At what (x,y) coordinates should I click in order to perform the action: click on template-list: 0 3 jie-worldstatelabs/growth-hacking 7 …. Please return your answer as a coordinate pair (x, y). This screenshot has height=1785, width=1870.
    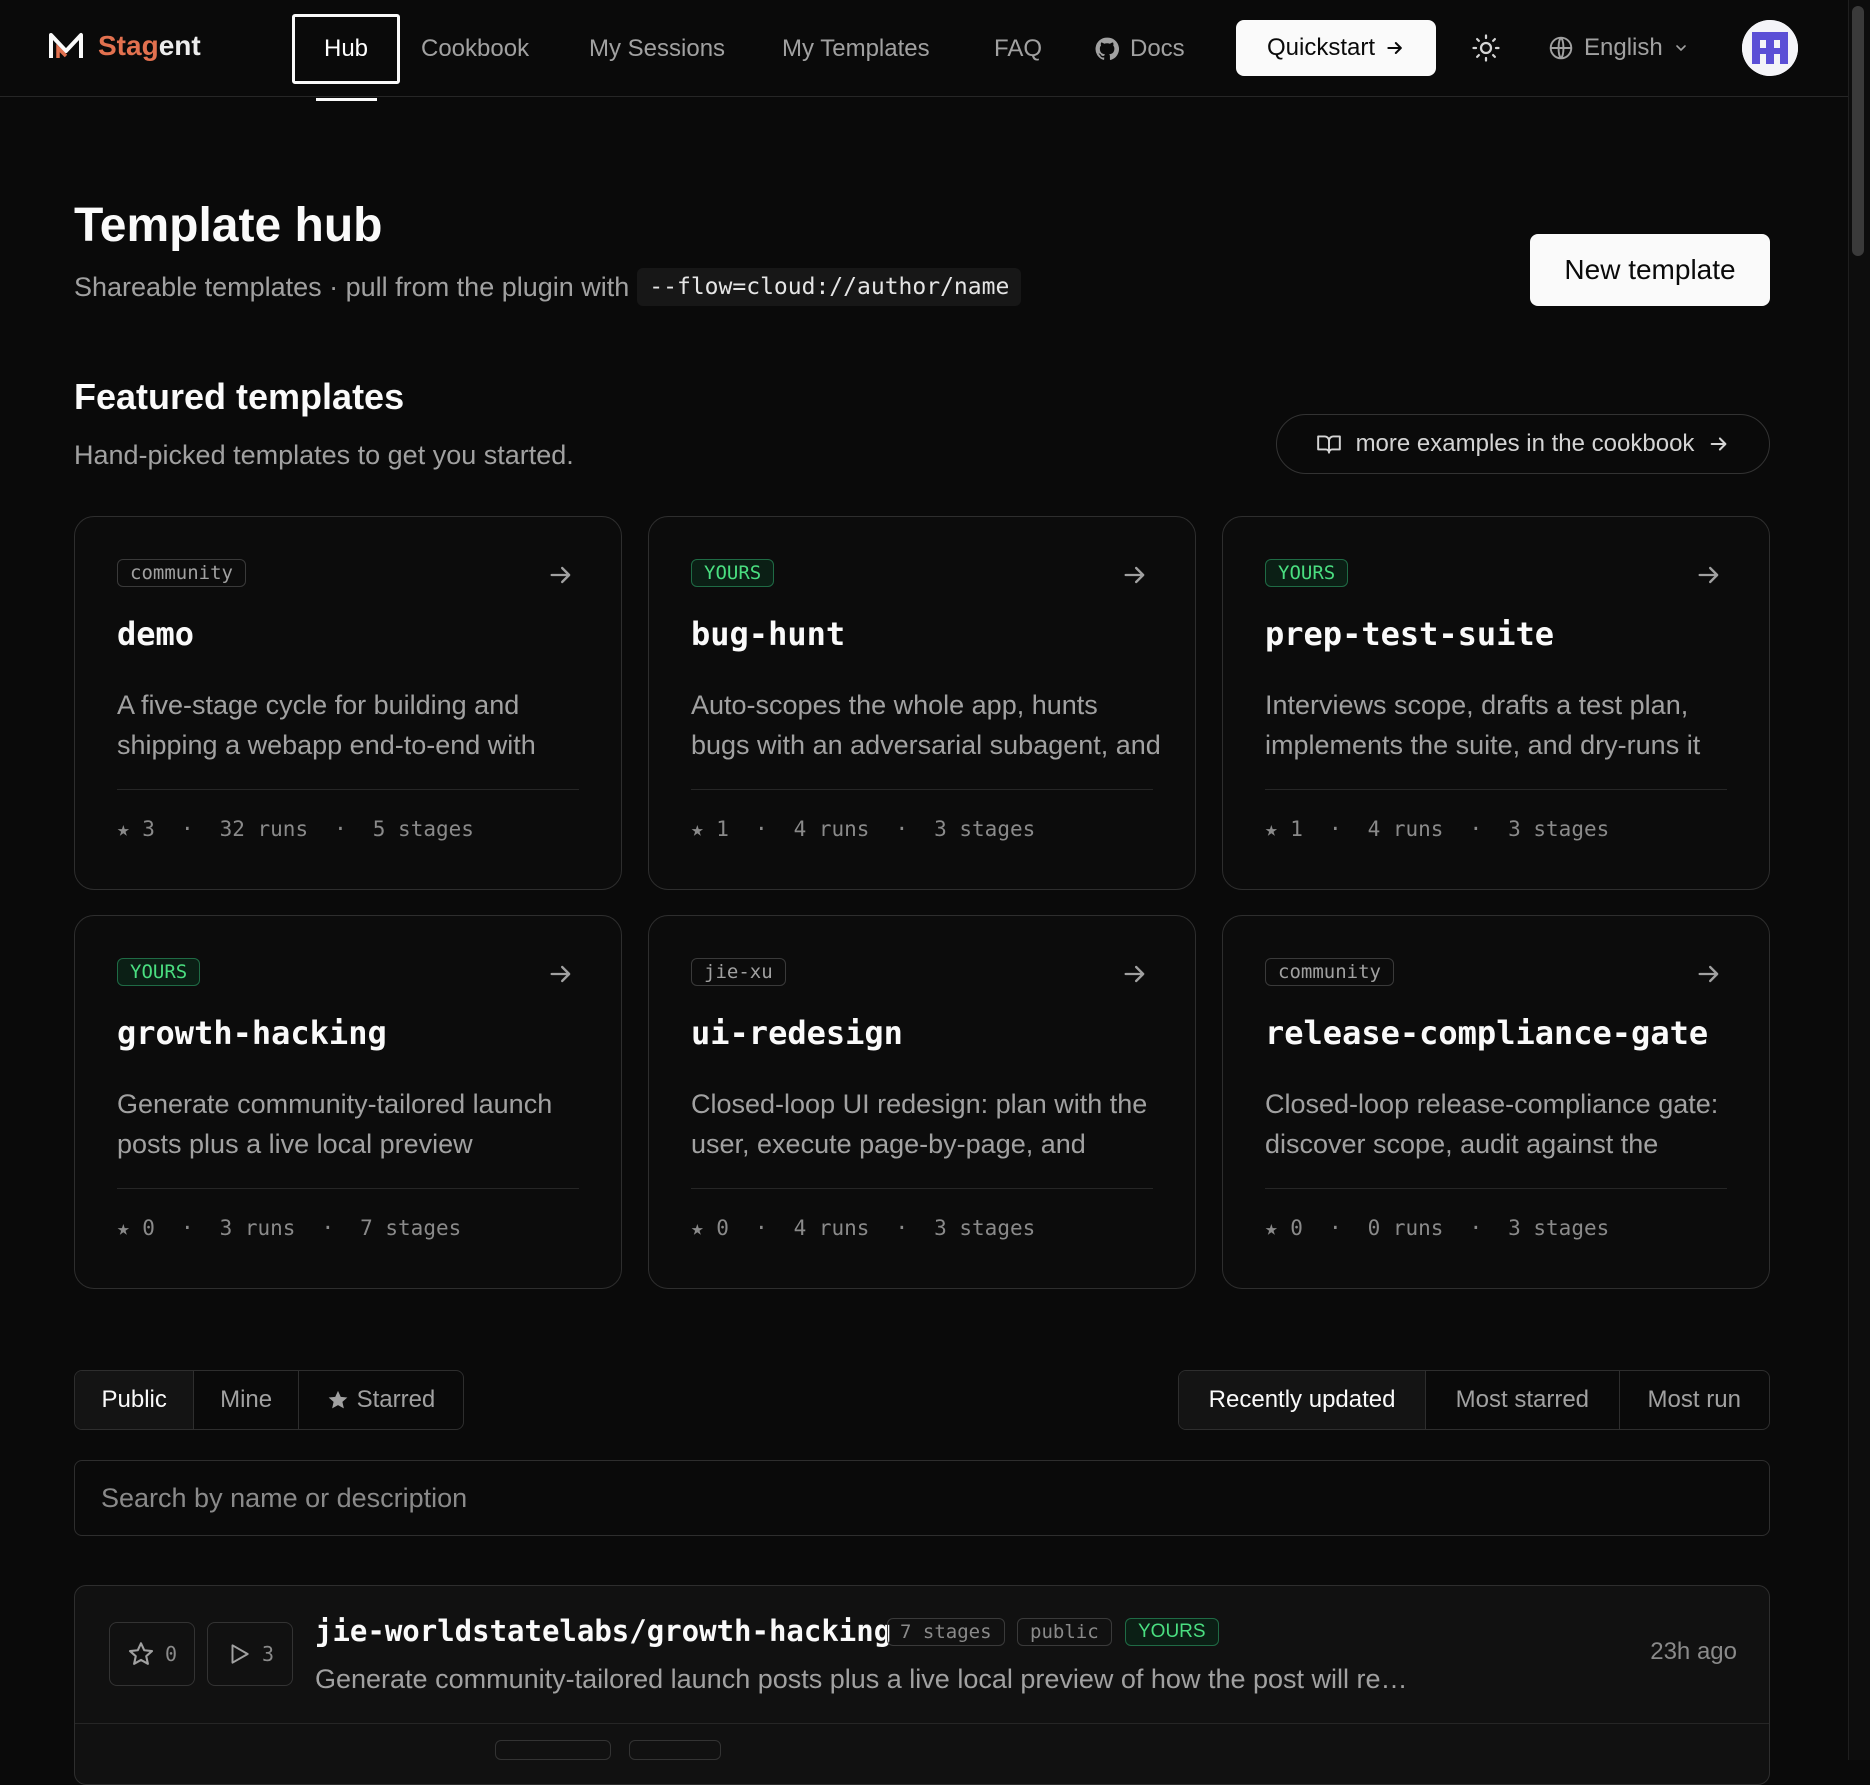
    Looking at the image, I should click on (922, 1685).